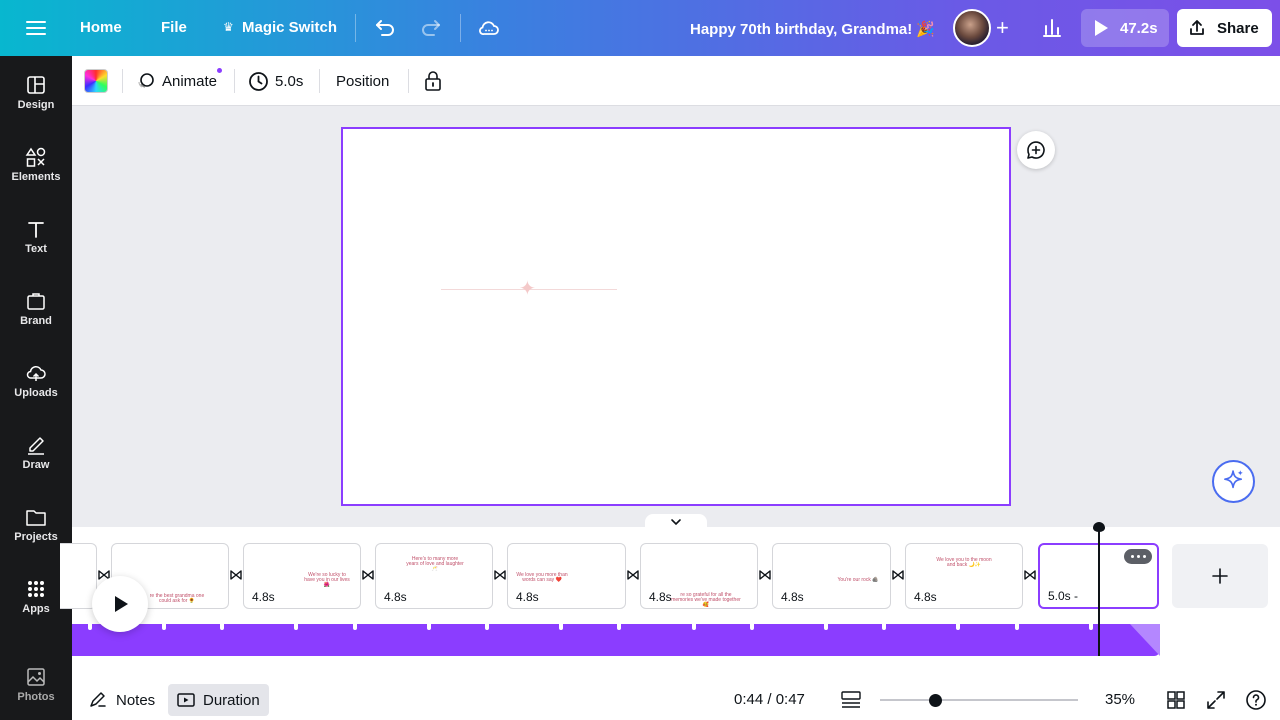 Image resolution: width=1280 pixels, height=720 pixels. Describe the element at coordinates (186, 700) in the screenshot. I see `video-duration-icon` at that location.